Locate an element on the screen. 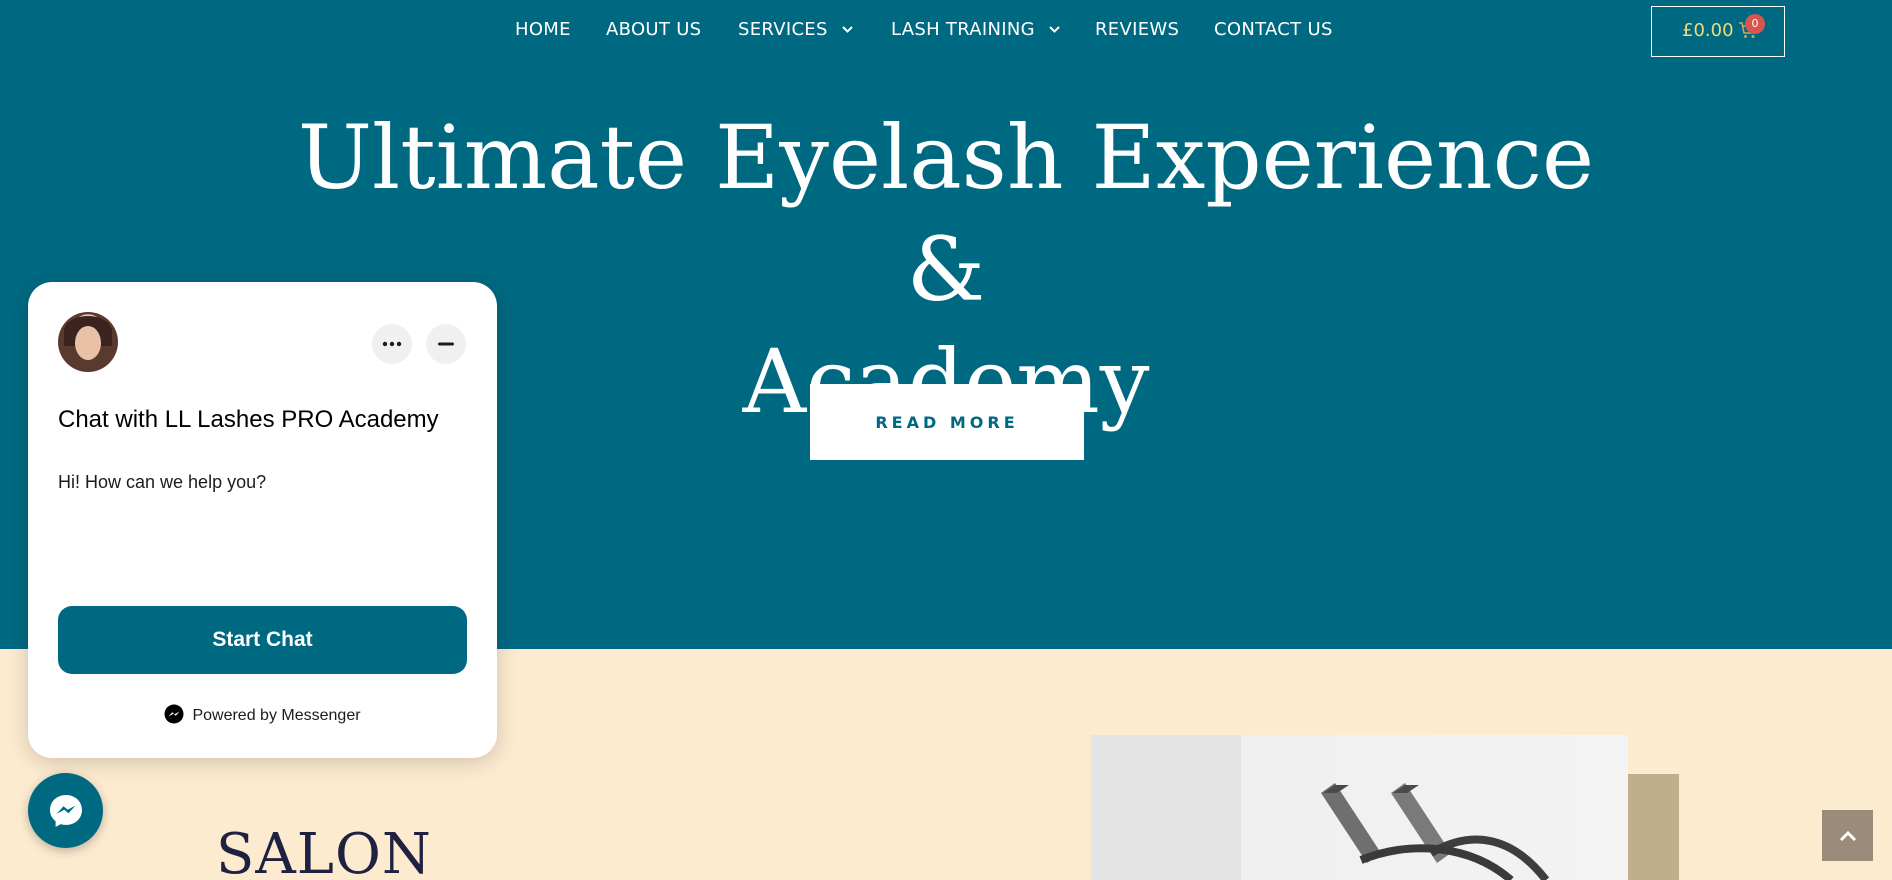 This screenshot has width=1892, height=880. powered-by-messenger: Powered by Messenger is located at coordinates (262, 714).